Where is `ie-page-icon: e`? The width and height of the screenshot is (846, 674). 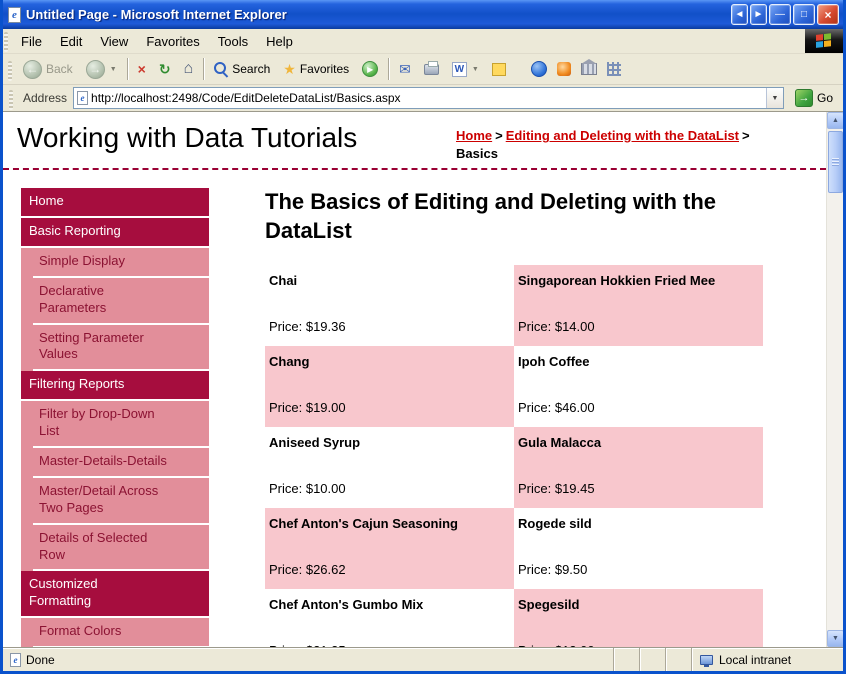
ie-page-icon: e is located at coordinates (14, 14).